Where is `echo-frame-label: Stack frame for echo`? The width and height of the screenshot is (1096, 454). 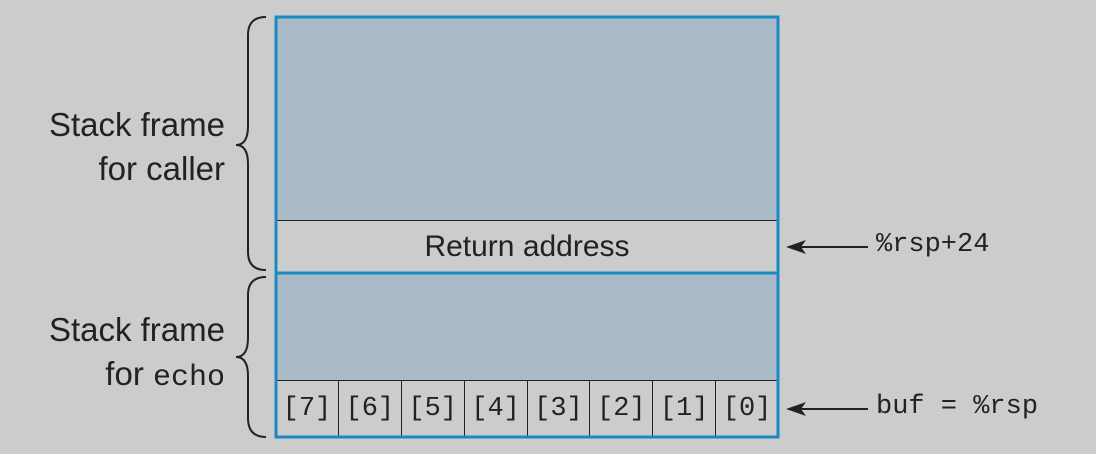
echo-frame-label: Stack frame for echo is located at coordinates (137, 354).